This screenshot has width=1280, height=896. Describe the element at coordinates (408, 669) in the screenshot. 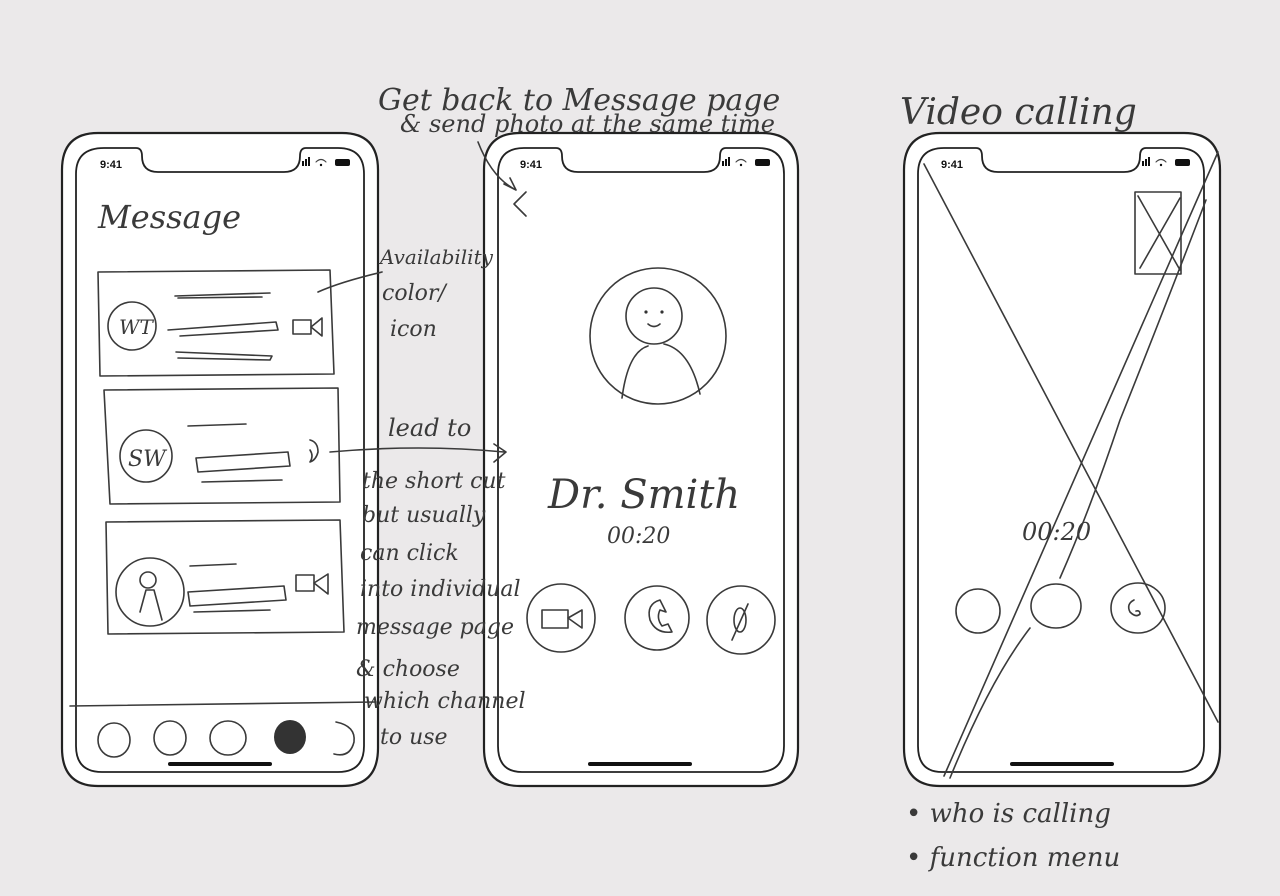

I see `svg-text: & choose` at that location.